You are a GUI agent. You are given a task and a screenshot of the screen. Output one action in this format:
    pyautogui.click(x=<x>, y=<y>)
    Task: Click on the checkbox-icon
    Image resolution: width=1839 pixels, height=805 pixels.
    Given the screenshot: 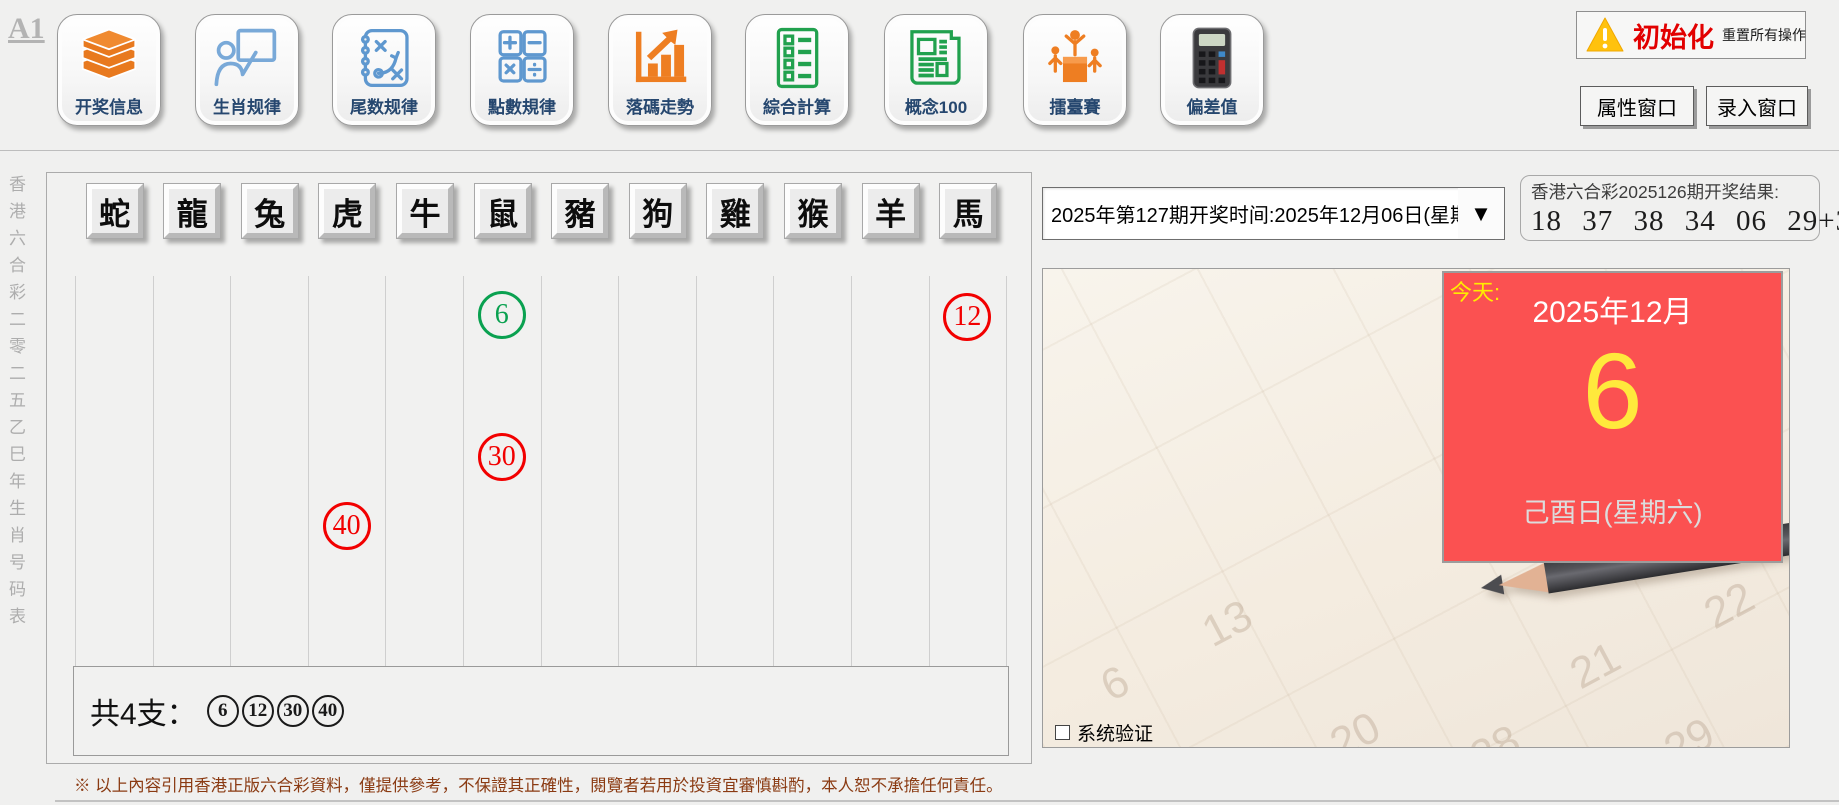 What is the action you would take?
    pyautogui.click(x=1062, y=732)
    